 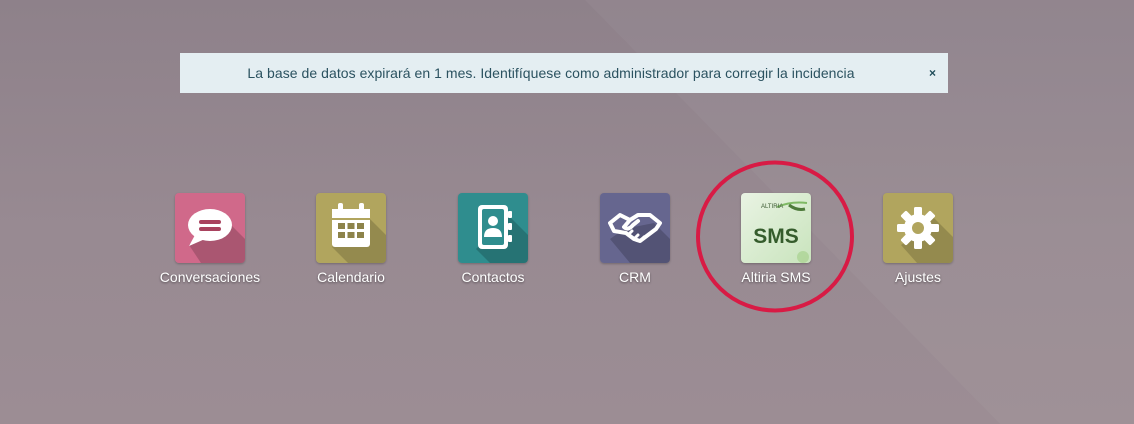 I want to click on calendar-icon, so click(x=351, y=228).